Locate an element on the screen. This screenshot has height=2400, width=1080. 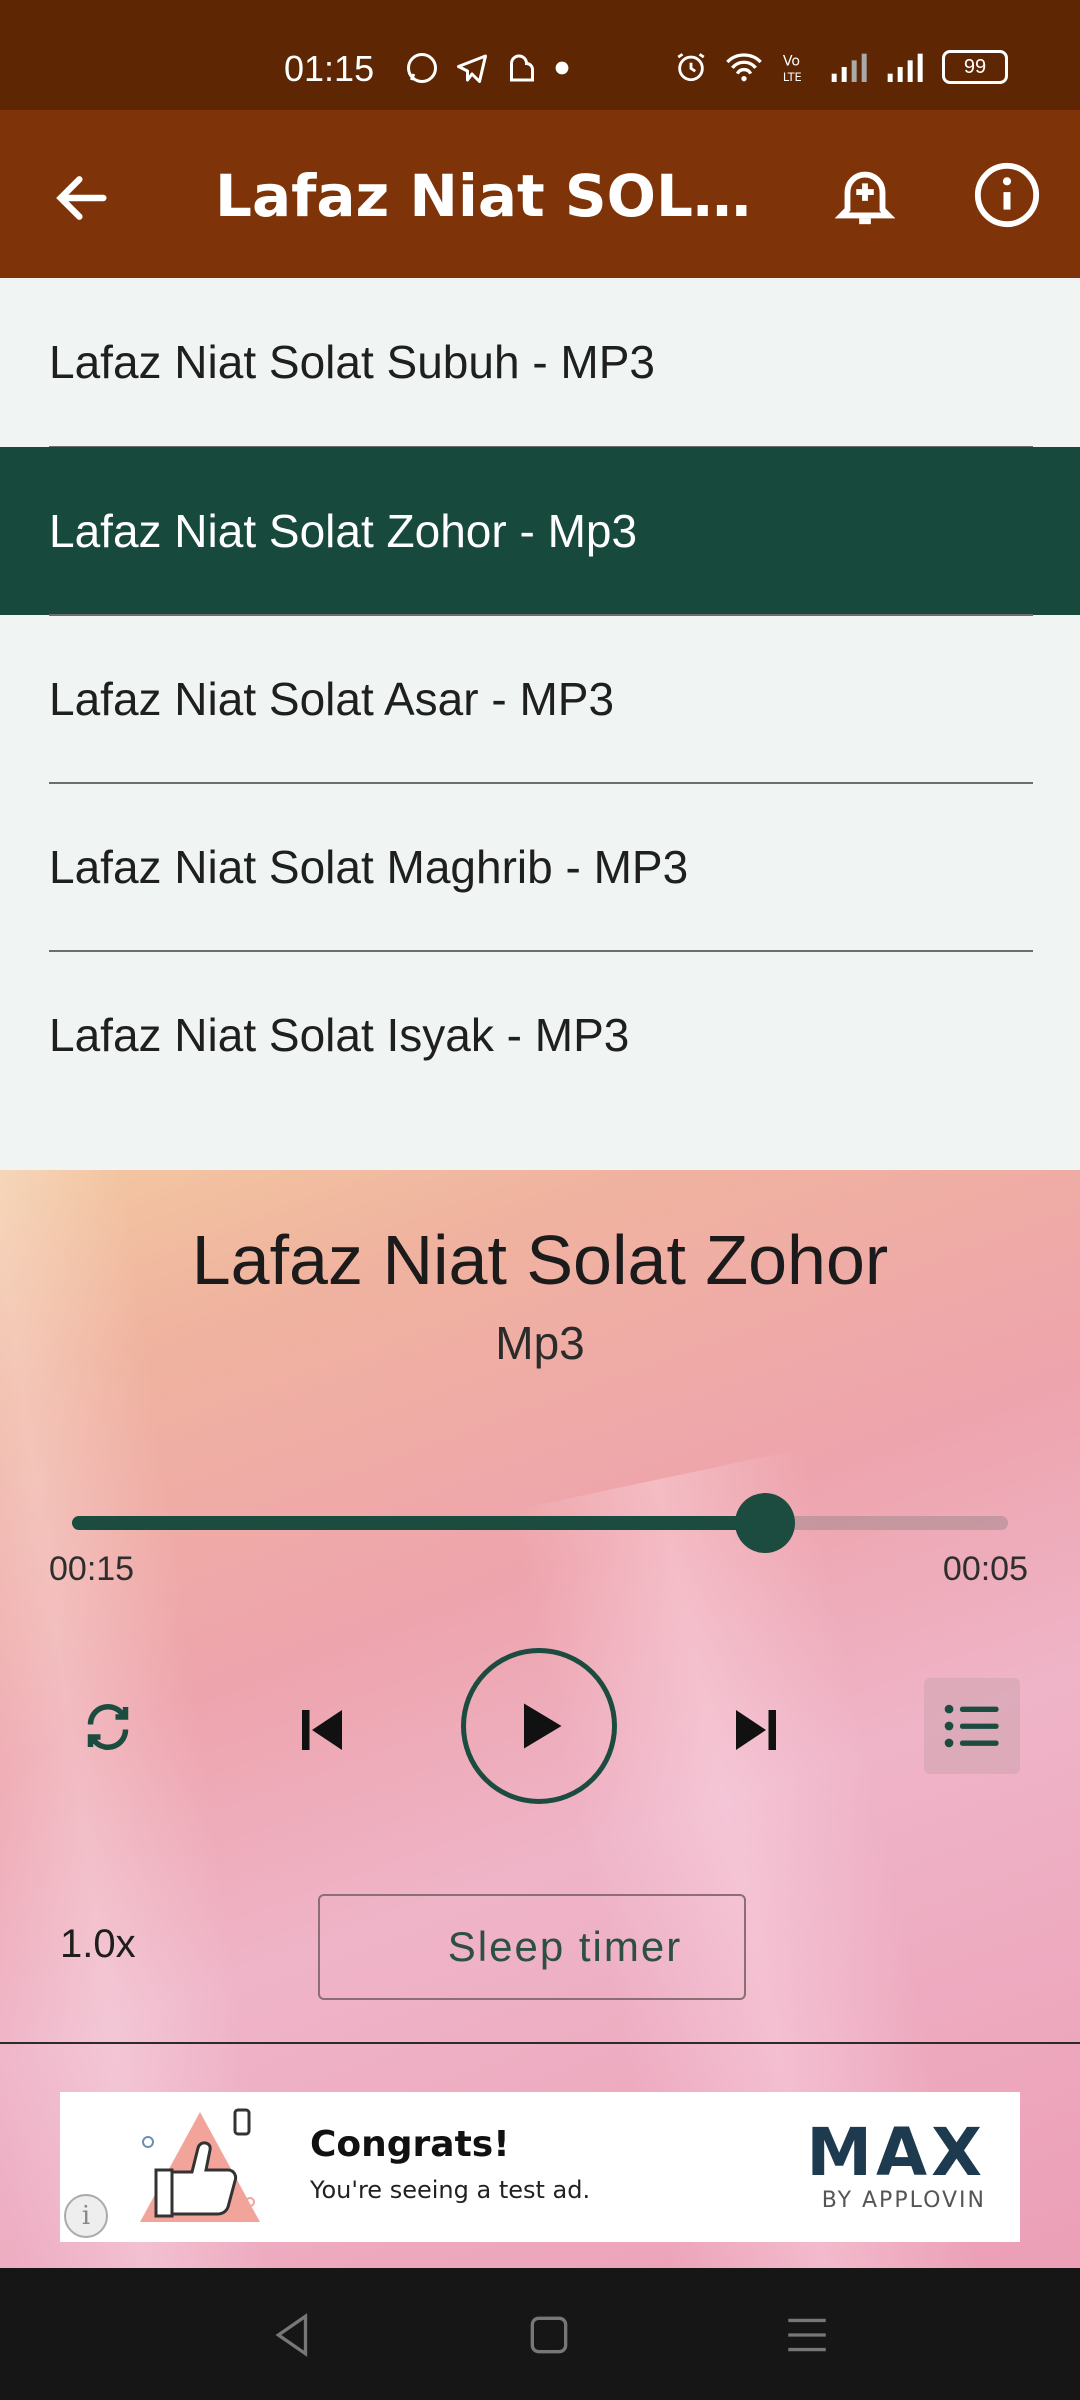
ad-title: Congrats! is located at coordinates (410, 2144).